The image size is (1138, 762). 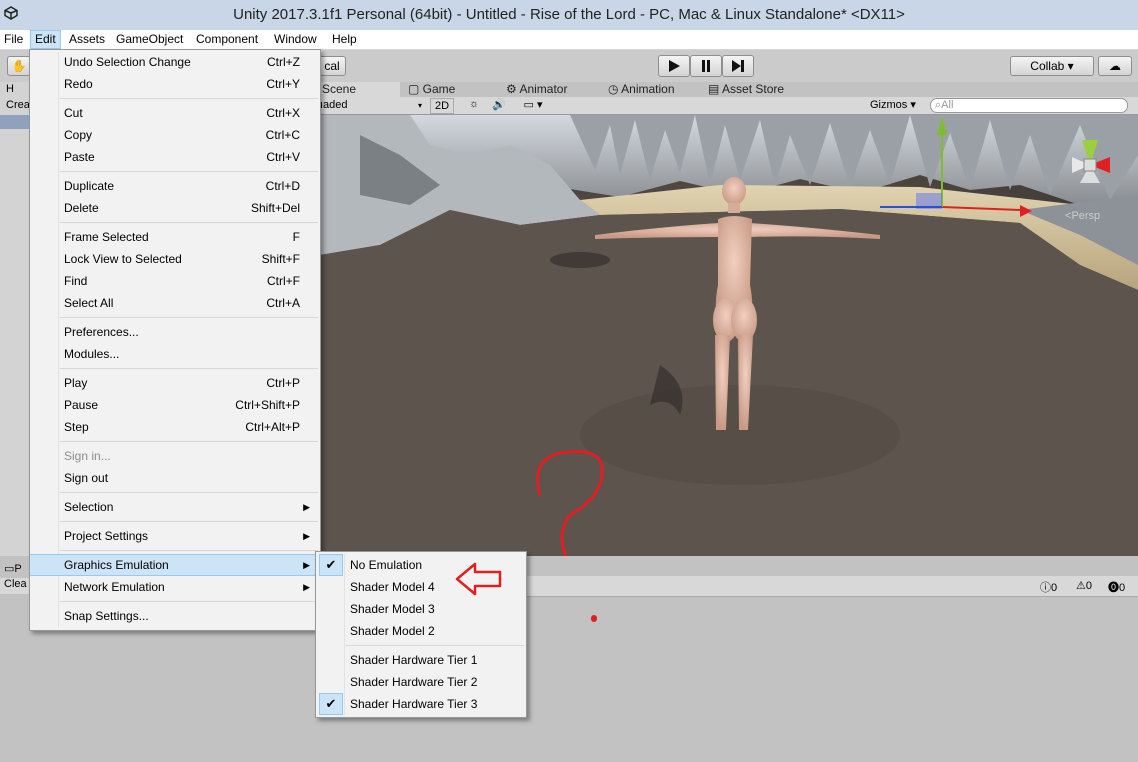 I want to click on effects-dropdown: ▭ ▾, so click(x=533, y=105).